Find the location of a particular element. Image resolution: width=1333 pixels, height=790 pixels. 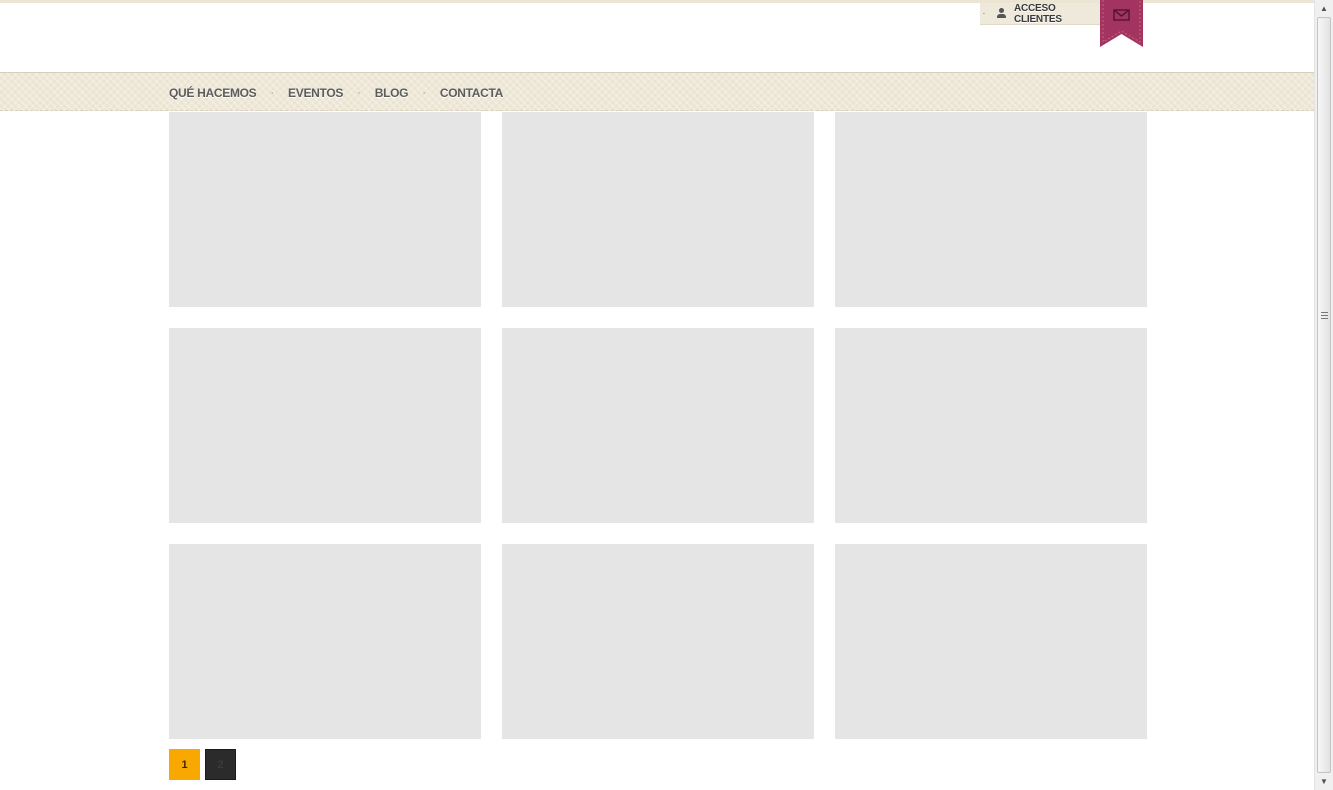

grip-icon is located at coordinates (1324, 316).